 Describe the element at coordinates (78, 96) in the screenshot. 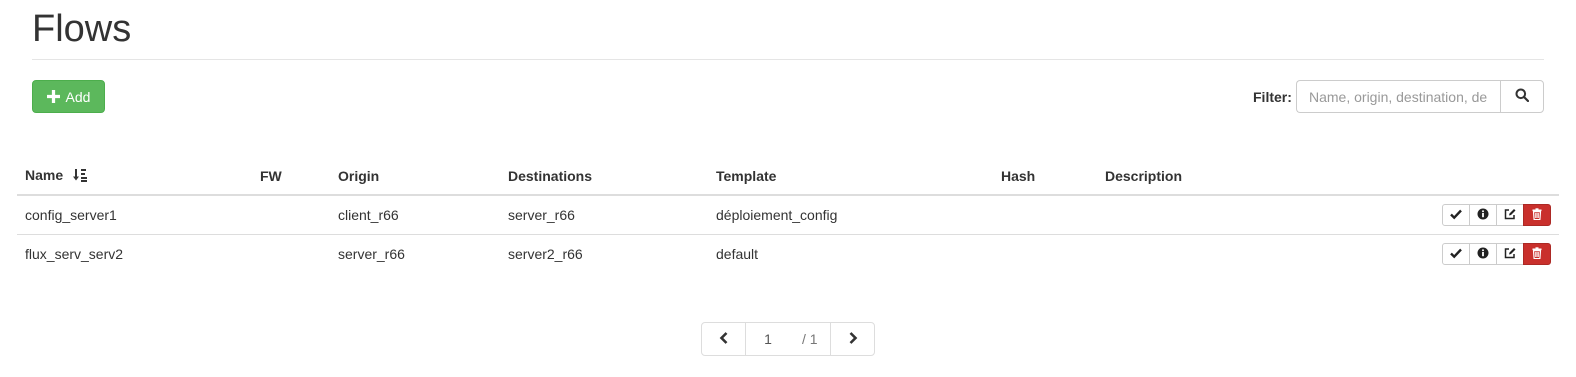

I see `add-button-label: Add` at that location.